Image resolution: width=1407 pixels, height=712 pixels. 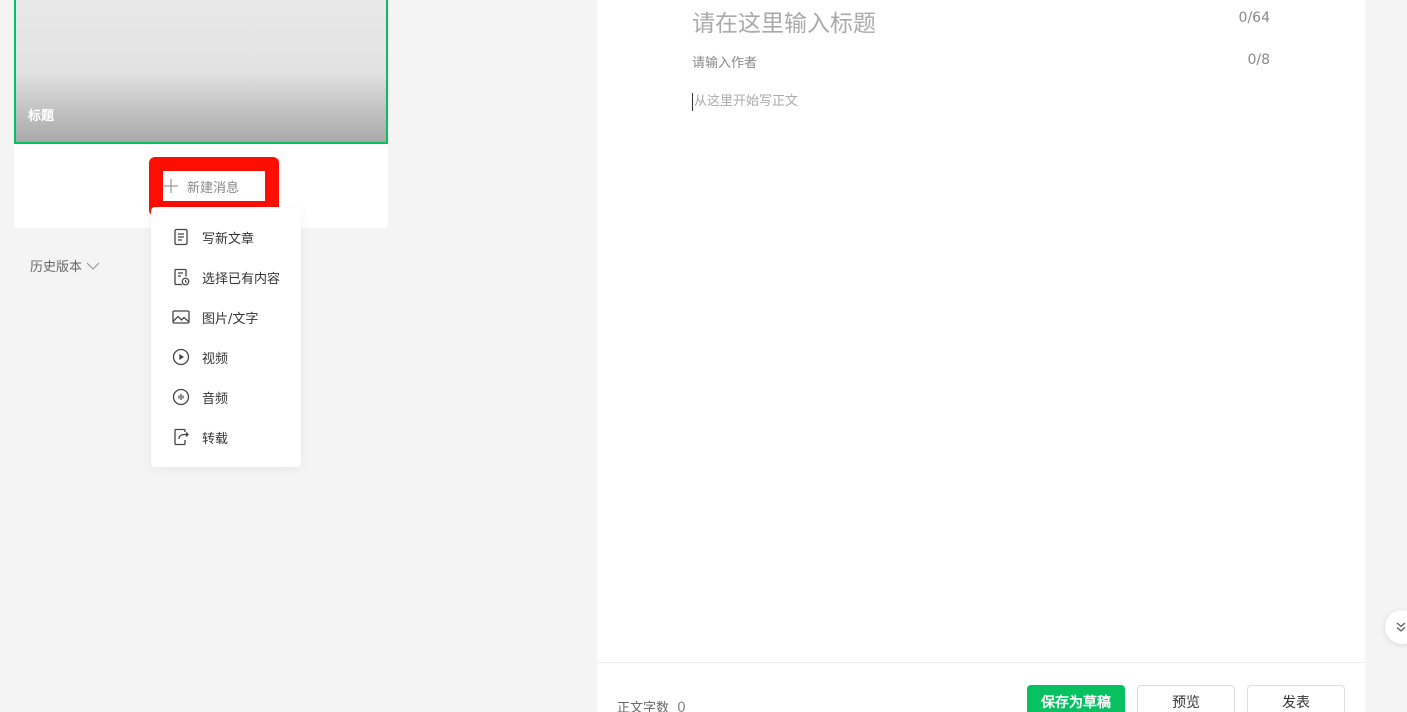 What do you see at coordinates (171, 186) in the screenshot?
I see `plus-icon` at bounding box center [171, 186].